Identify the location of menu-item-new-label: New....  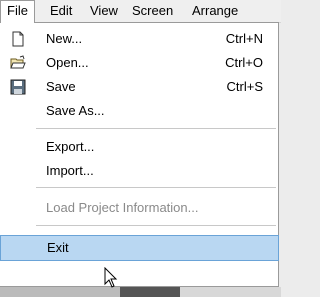
(64, 38).